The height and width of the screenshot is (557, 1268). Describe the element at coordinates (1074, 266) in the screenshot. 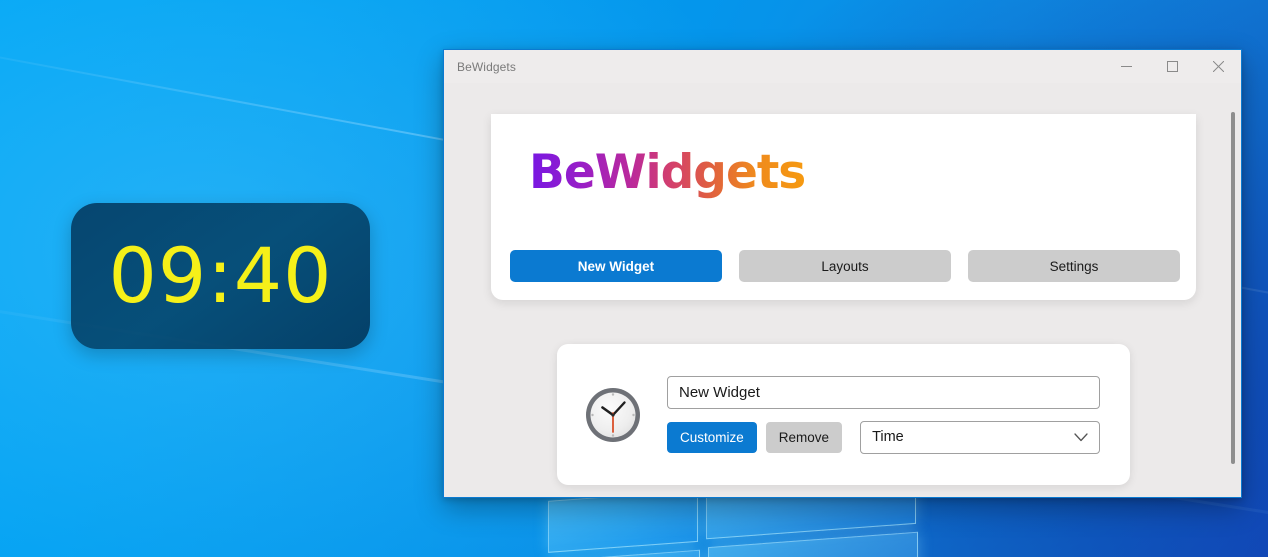

I see `tab-settings: Settings` at that location.